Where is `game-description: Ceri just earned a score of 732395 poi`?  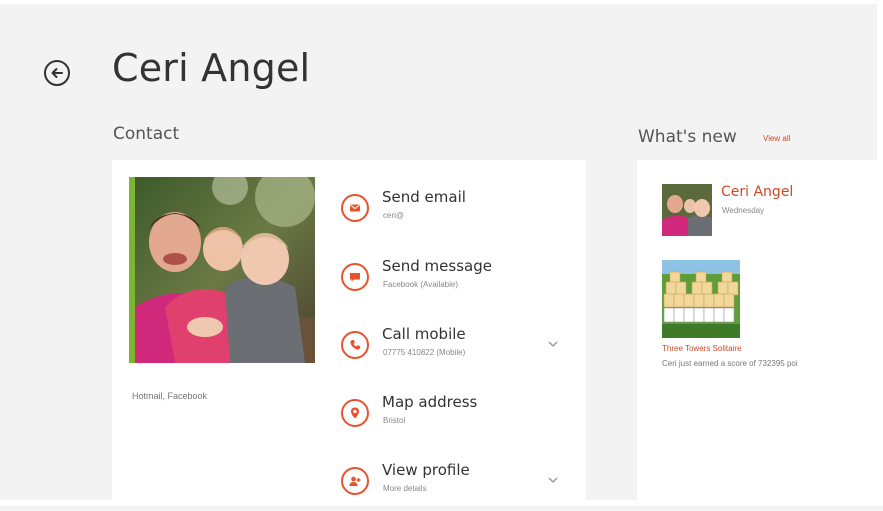 game-description: Ceri just earned a score of 732395 poi is located at coordinates (730, 363).